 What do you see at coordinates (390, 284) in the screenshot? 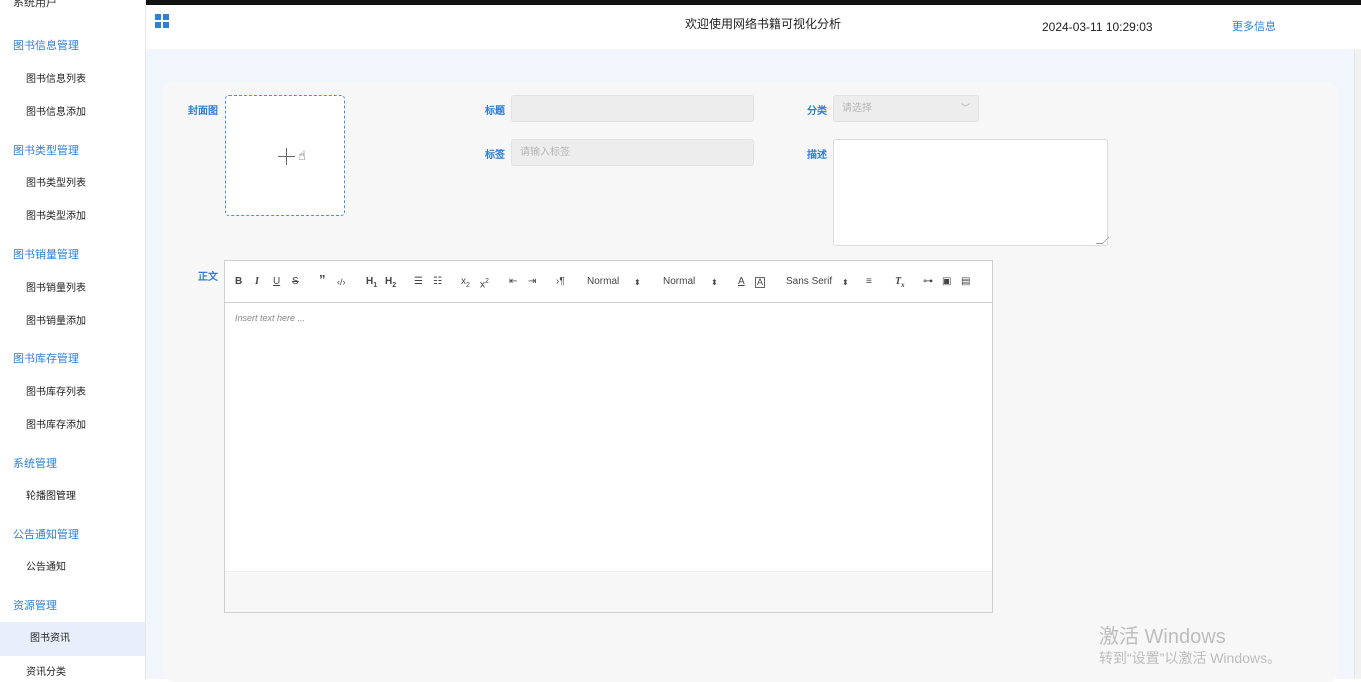
I see `header2-icon: H2` at bounding box center [390, 284].